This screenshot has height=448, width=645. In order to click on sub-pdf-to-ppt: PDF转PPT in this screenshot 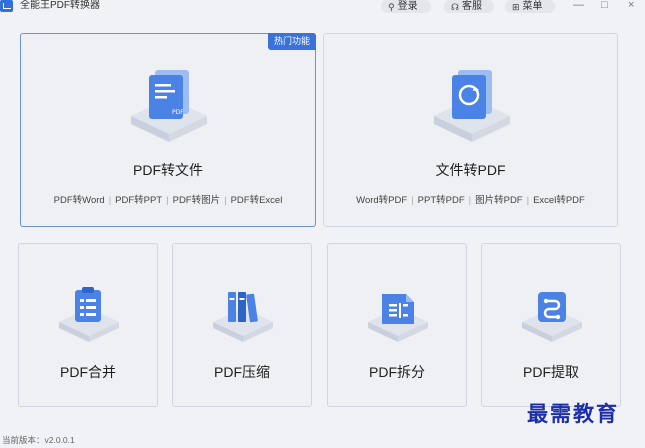, I will do `click(138, 200)`.